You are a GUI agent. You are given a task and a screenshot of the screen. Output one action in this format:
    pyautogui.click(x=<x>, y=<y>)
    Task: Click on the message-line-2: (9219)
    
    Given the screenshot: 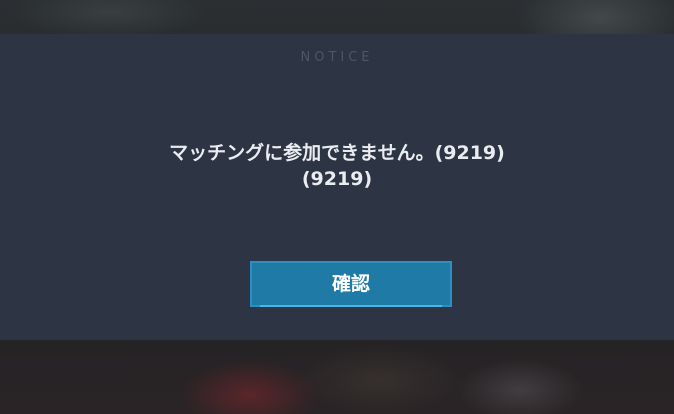 What is the action you would take?
    pyautogui.click(x=337, y=179)
    